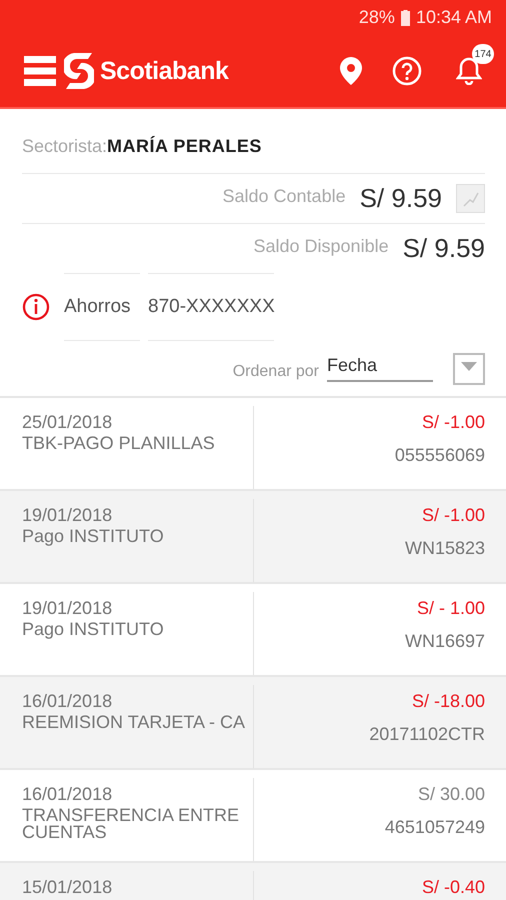 The height and width of the screenshot is (900, 506). Describe the element at coordinates (36, 307) in the screenshot. I see `info-icon` at that location.